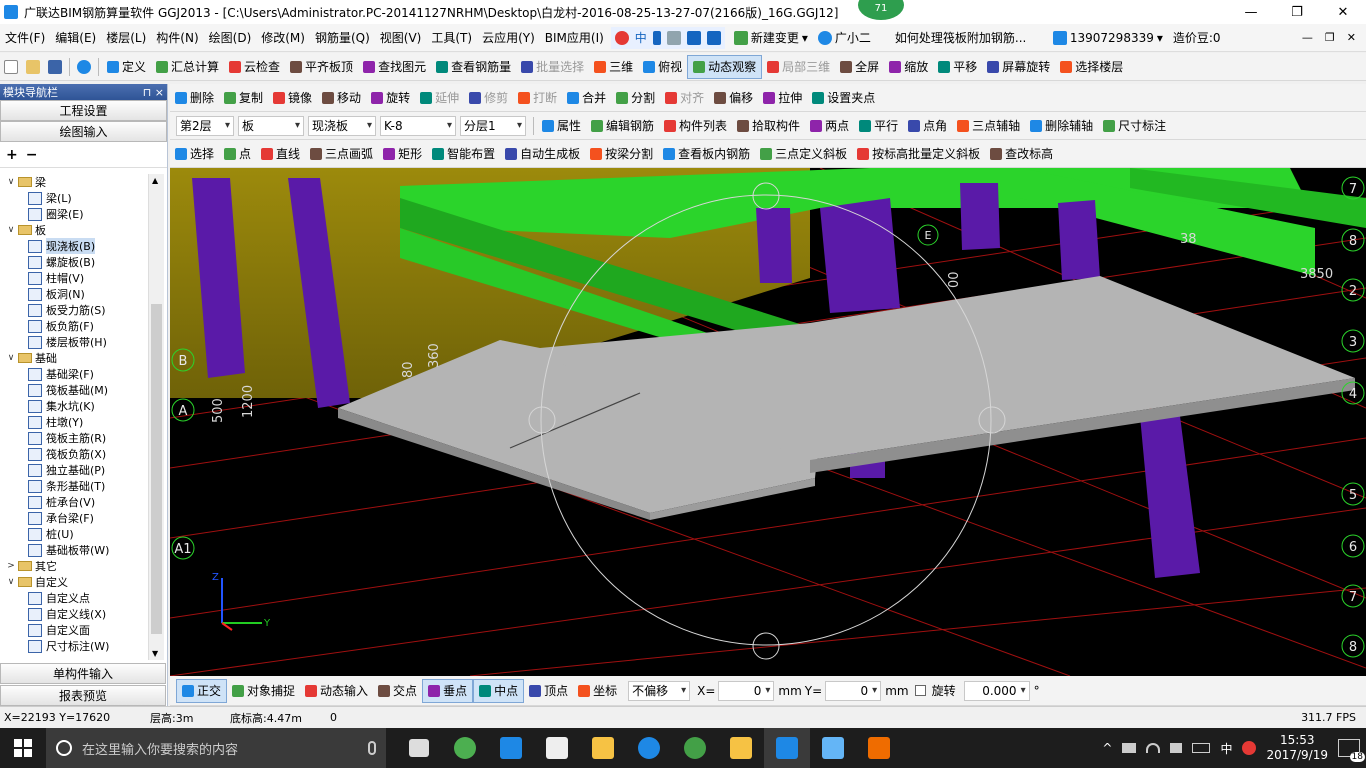 This screenshot has height=768, width=1366. What do you see at coordinates (155, 653) in the screenshot?
I see `scroll-down-icon: ▼` at bounding box center [155, 653].